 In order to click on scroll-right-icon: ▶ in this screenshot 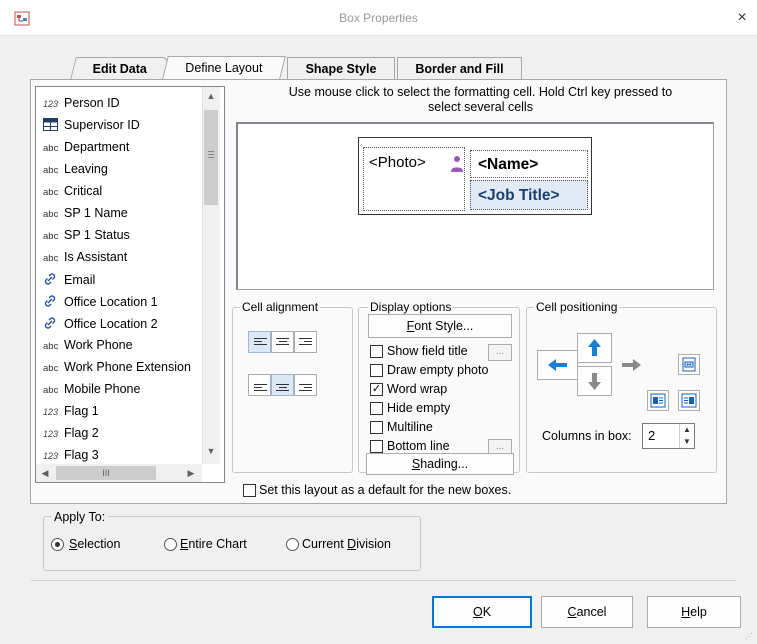, I will do `click(191, 473)`.